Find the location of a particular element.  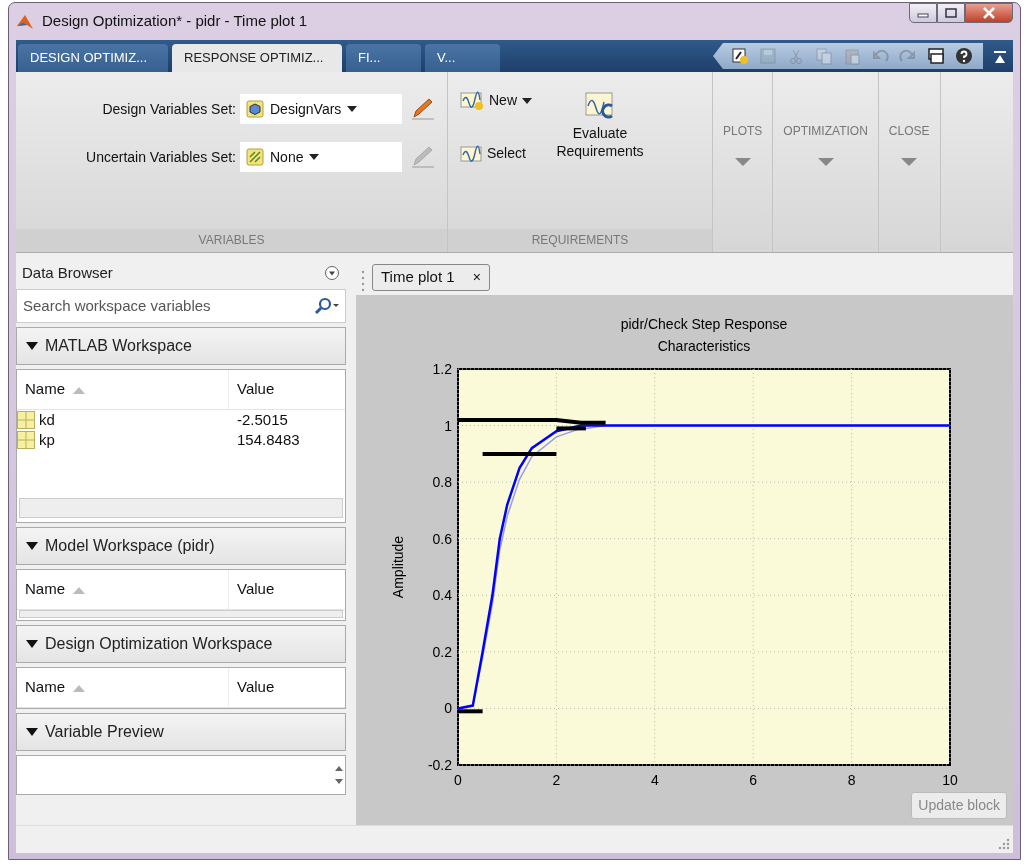

y-tick-label: 0.4 is located at coordinates (442, 595).